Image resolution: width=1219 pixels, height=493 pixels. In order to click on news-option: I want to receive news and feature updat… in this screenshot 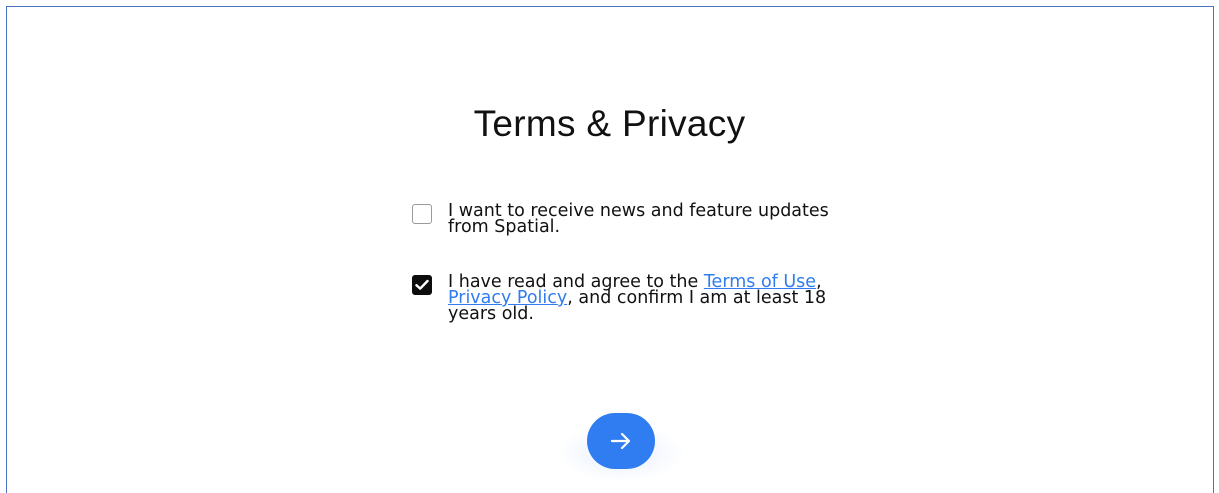, I will do `click(625, 219)`.